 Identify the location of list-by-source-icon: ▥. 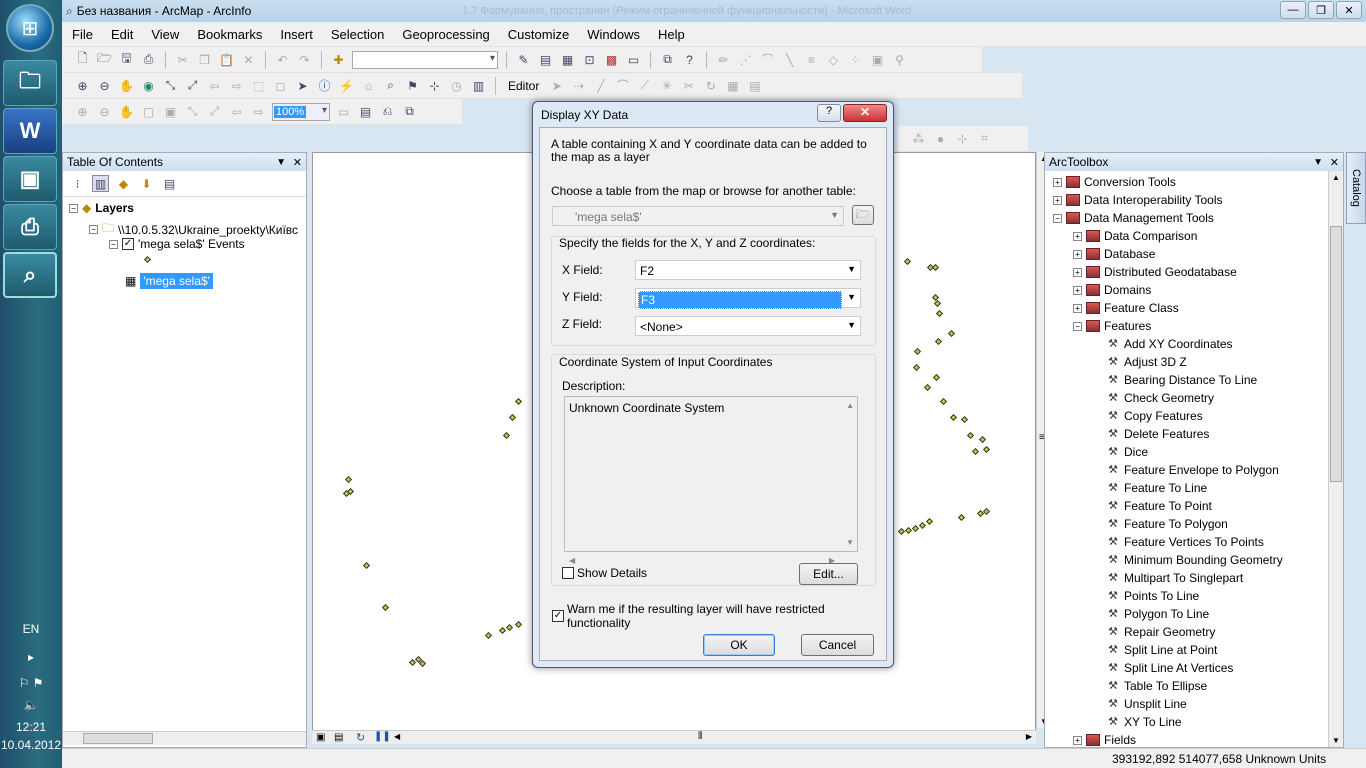
(100, 183).